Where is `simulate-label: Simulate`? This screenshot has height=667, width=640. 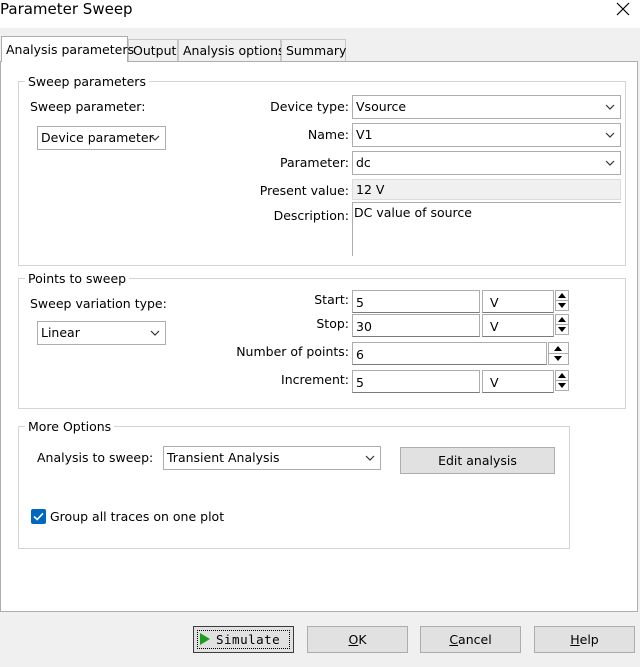 simulate-label: Simulate is located at coordinates (248, 639).